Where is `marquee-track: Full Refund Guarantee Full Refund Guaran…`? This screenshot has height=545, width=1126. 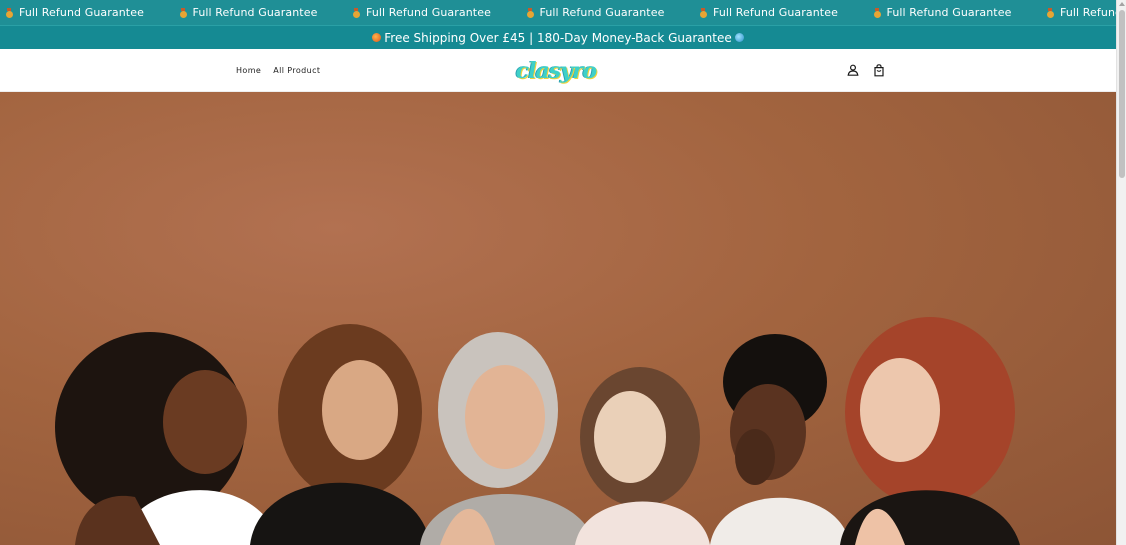
marquee-track: Full Refund Guarantee Full Refund Guaran… is located at coordinates (560, 12).